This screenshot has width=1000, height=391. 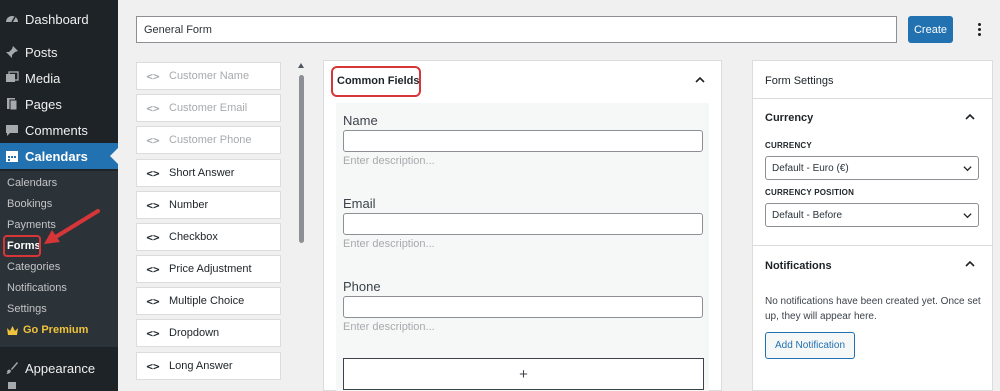 I want to click on calendar-icon, so click(x=12, y=156).